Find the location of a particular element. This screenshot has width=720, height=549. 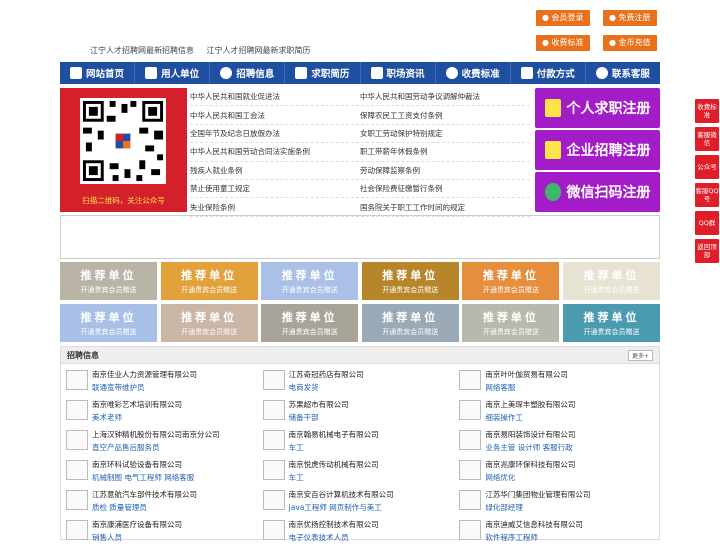

job-title: 细装操作工 is located at coordinates (530, 417).